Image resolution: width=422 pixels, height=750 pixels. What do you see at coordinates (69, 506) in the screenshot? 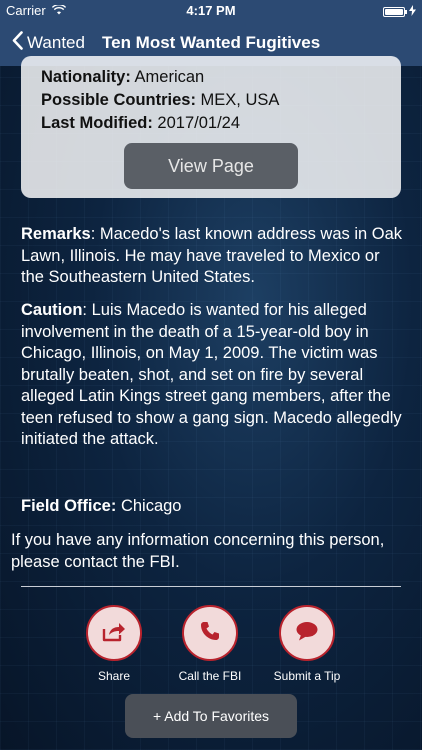
I see `field-office-label: Field Office:` at bounding box center [69, 506].